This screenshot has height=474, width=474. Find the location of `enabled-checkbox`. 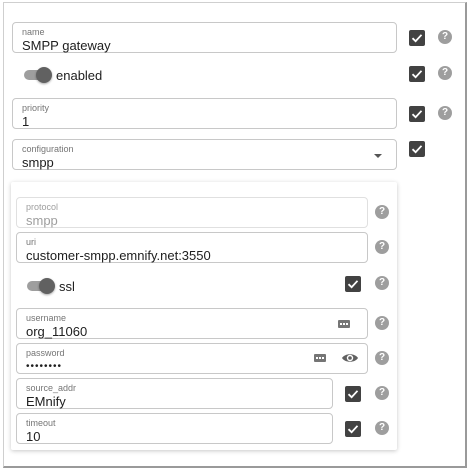

enabled-checkbox is located at coordinates (417, 74).